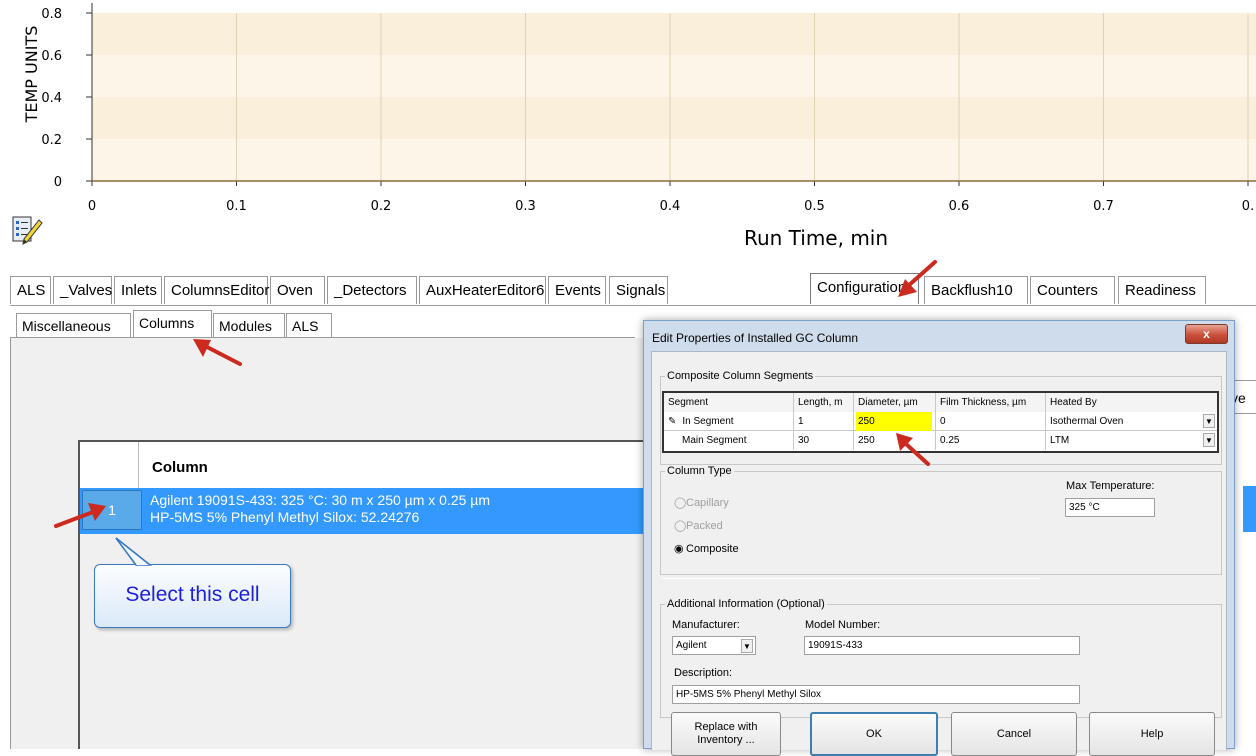 The height and width of the screenshot is (756, 1256). Describe the element at coordinates (26, 231) in the screenshot. I see `method-editor-icon` at that location.